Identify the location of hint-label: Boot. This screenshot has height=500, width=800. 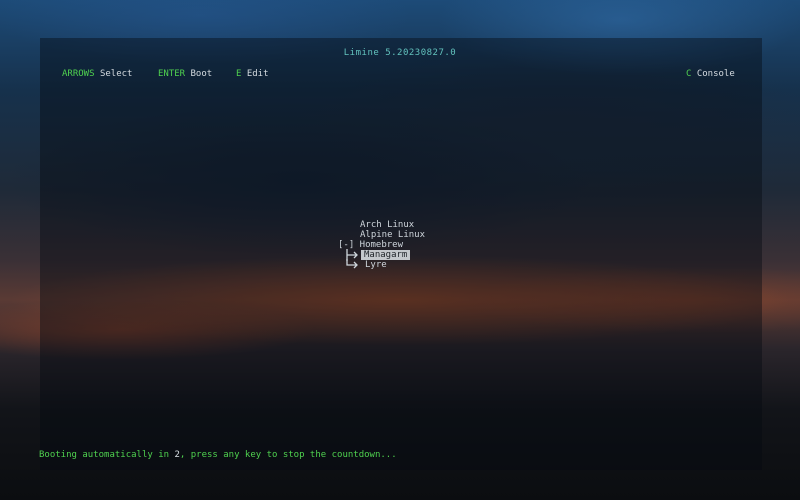
(202, 74).